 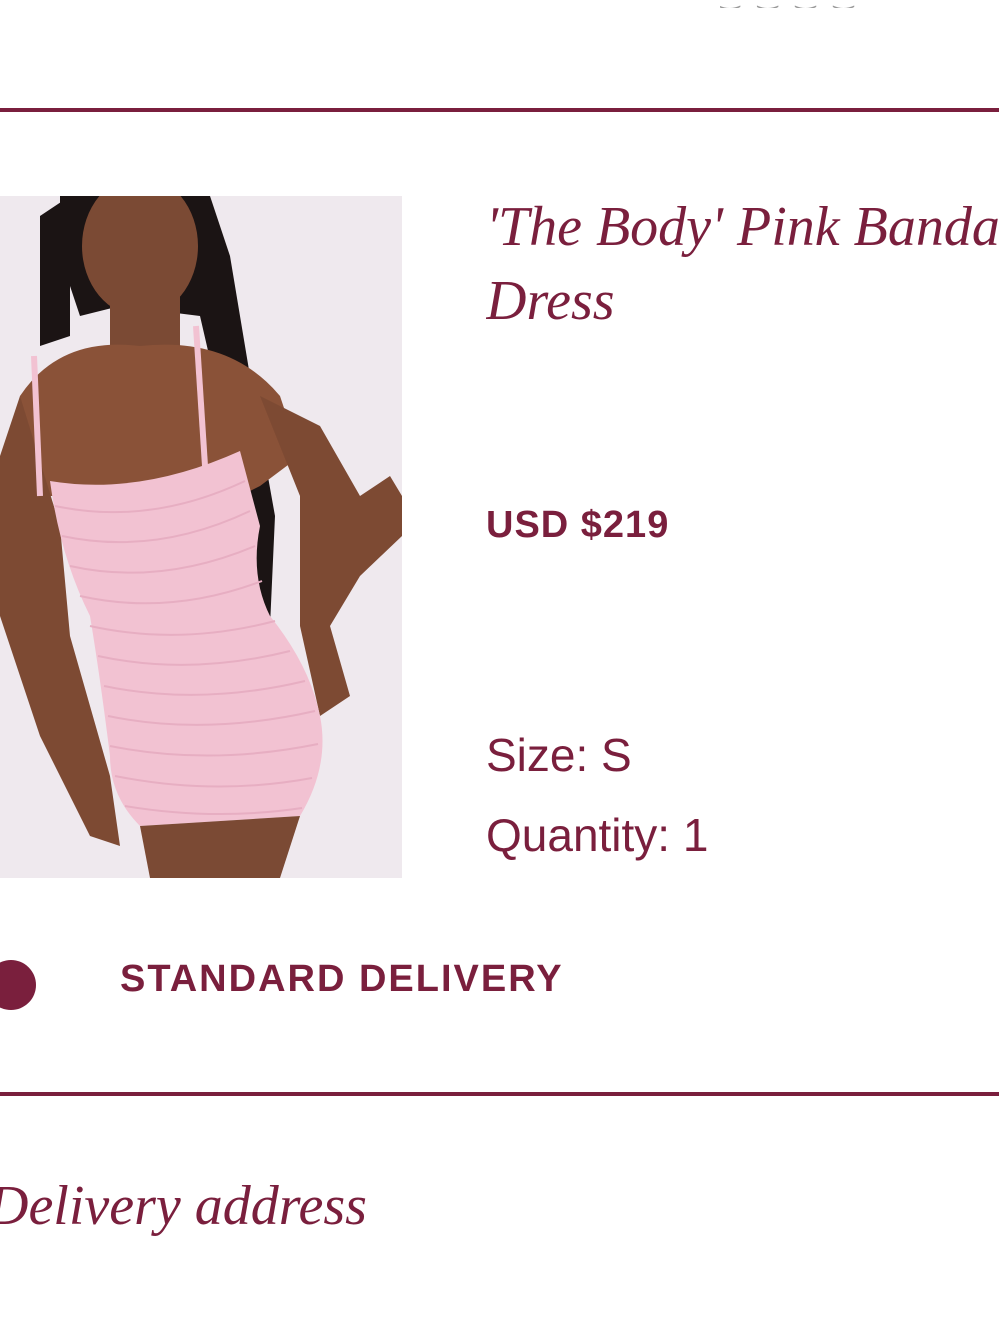 I want to click on top-cut-off-text: ‿ ‿ ‿ ‿, so click(x=850, y=4).